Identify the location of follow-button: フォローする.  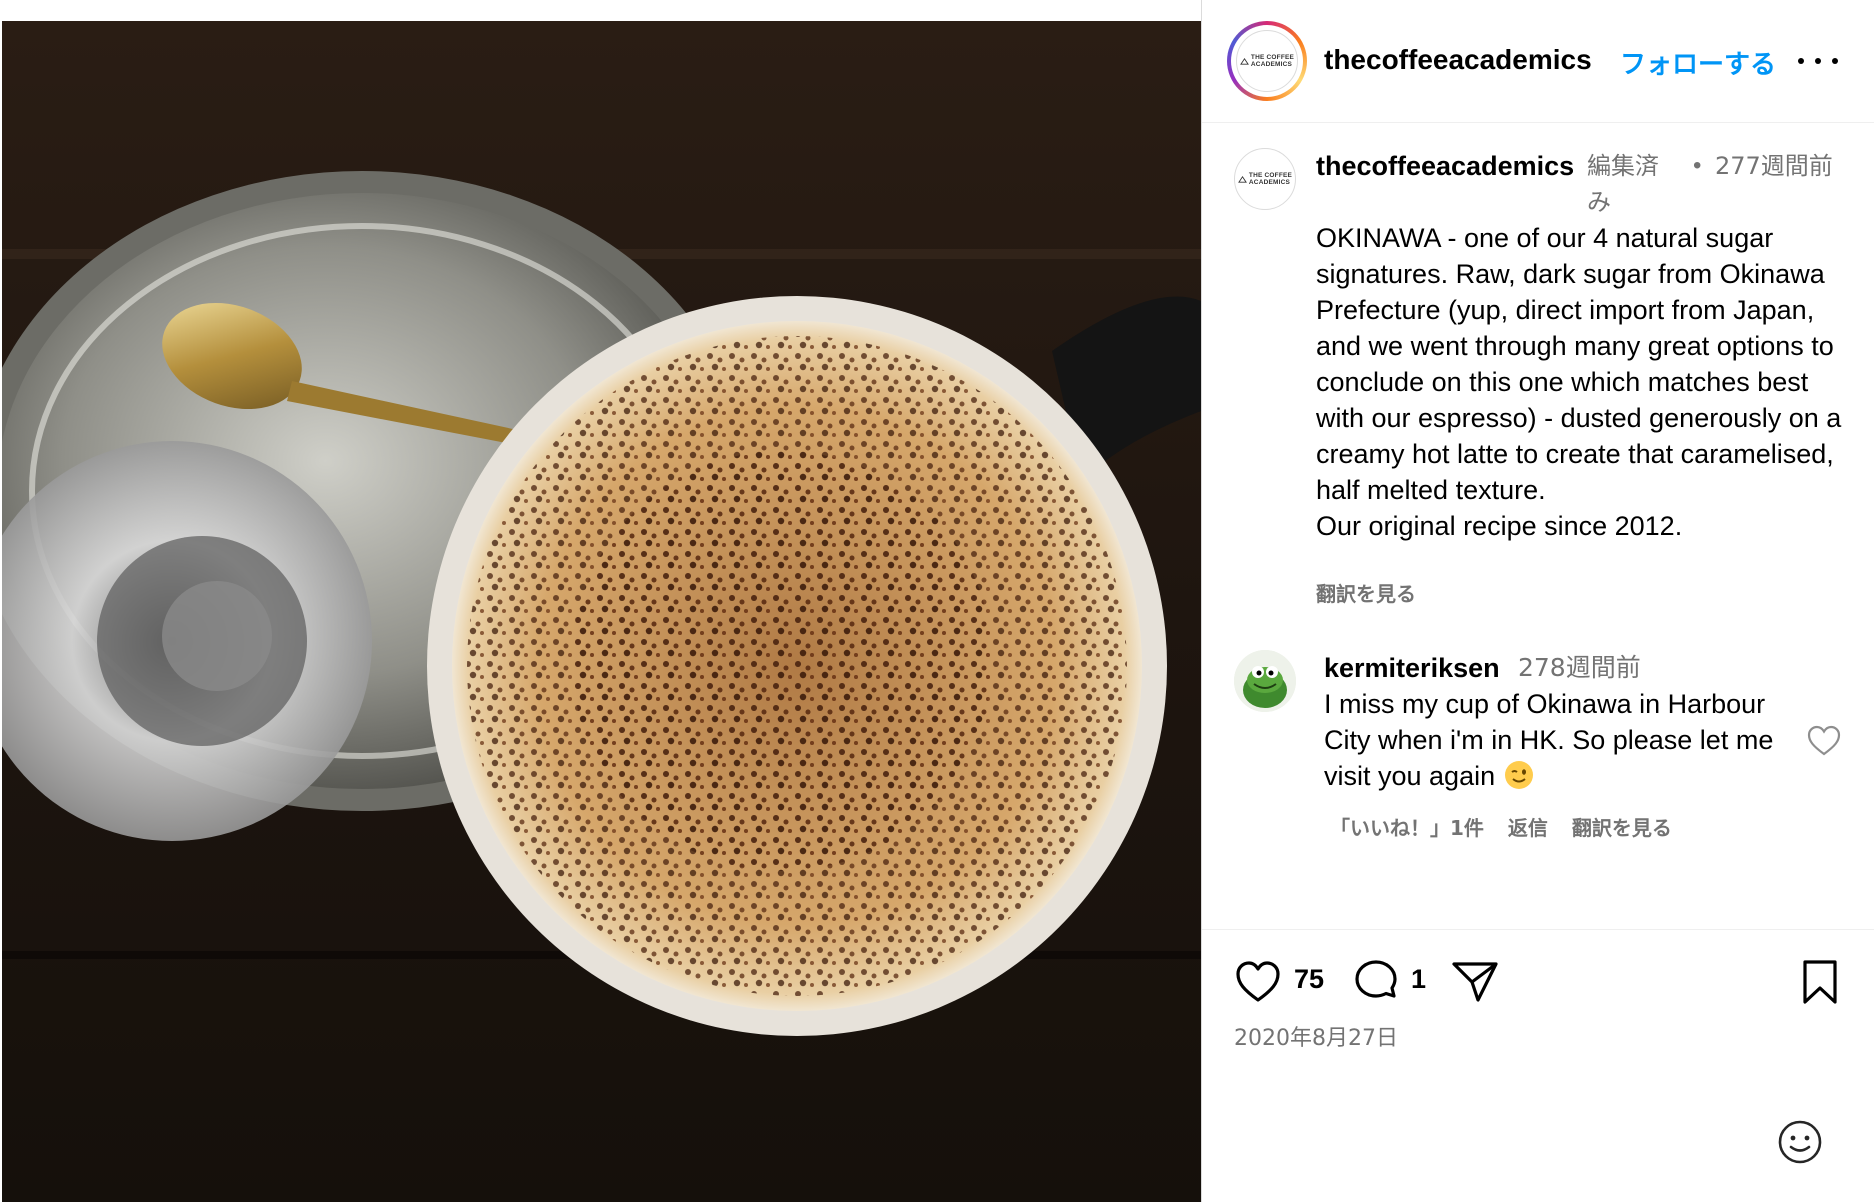
(1698, 62).